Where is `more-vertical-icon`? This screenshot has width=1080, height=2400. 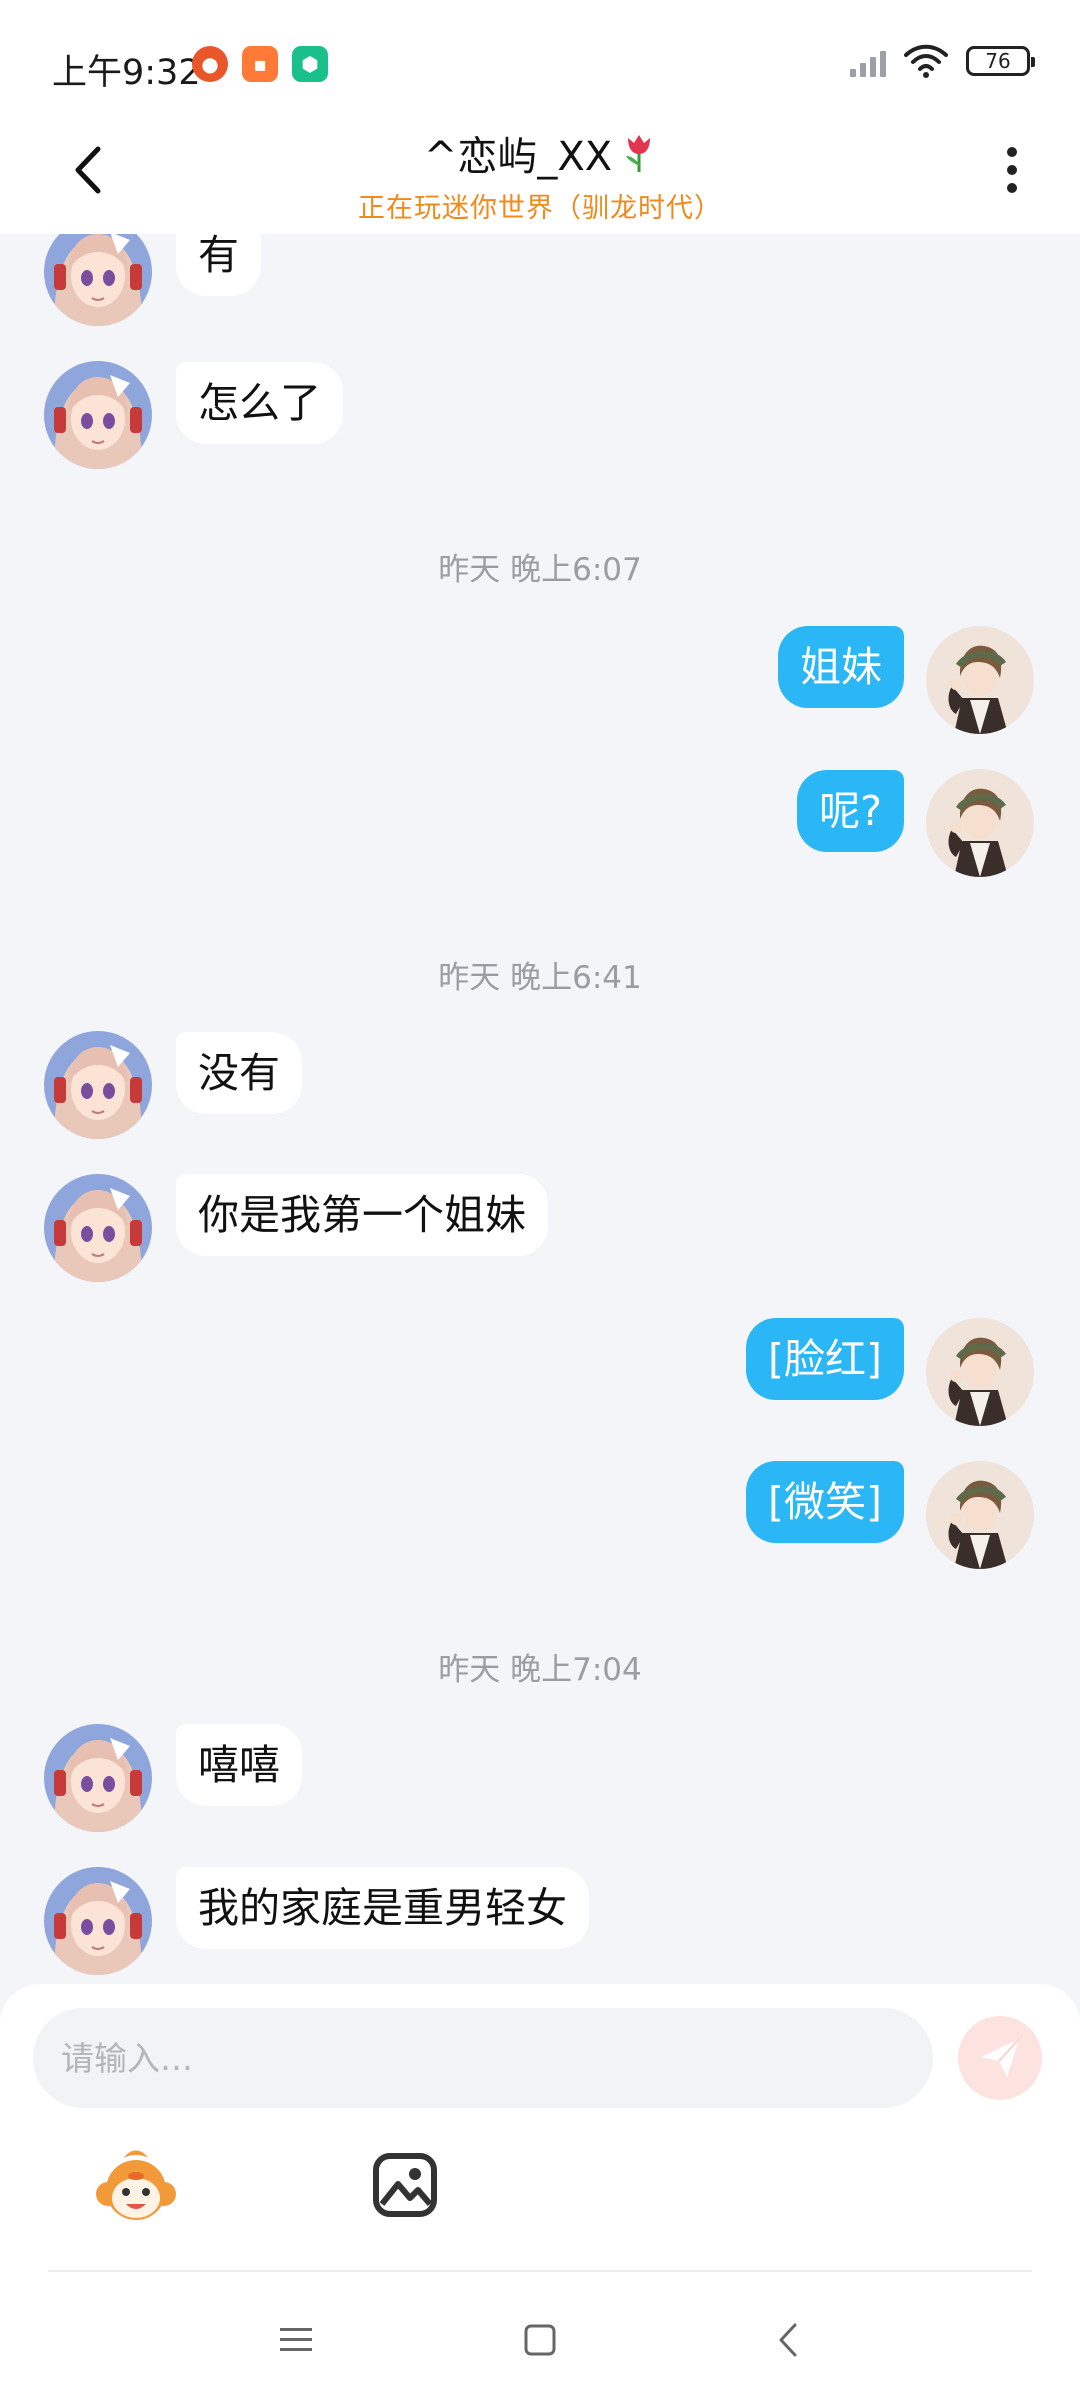 more-vertical-icon is located at coordinates (1012, 170).